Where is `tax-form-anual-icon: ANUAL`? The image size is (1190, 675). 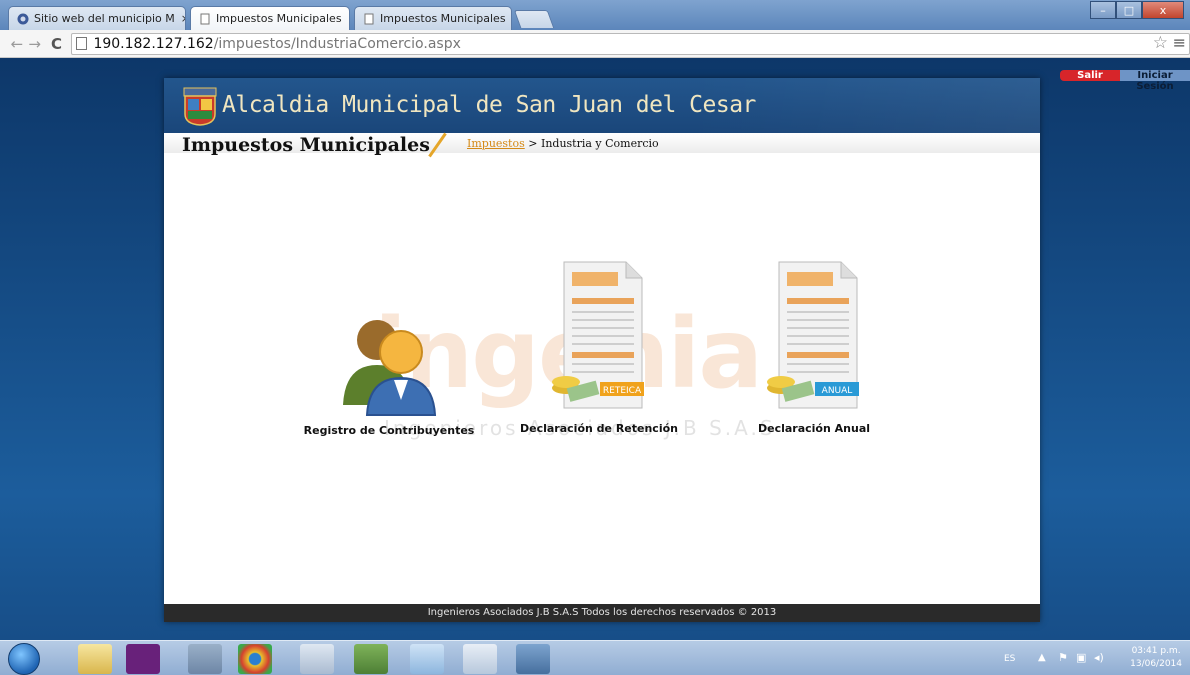 tax-form-anual-icon: ANUAL is located at coordinates (813, 335).